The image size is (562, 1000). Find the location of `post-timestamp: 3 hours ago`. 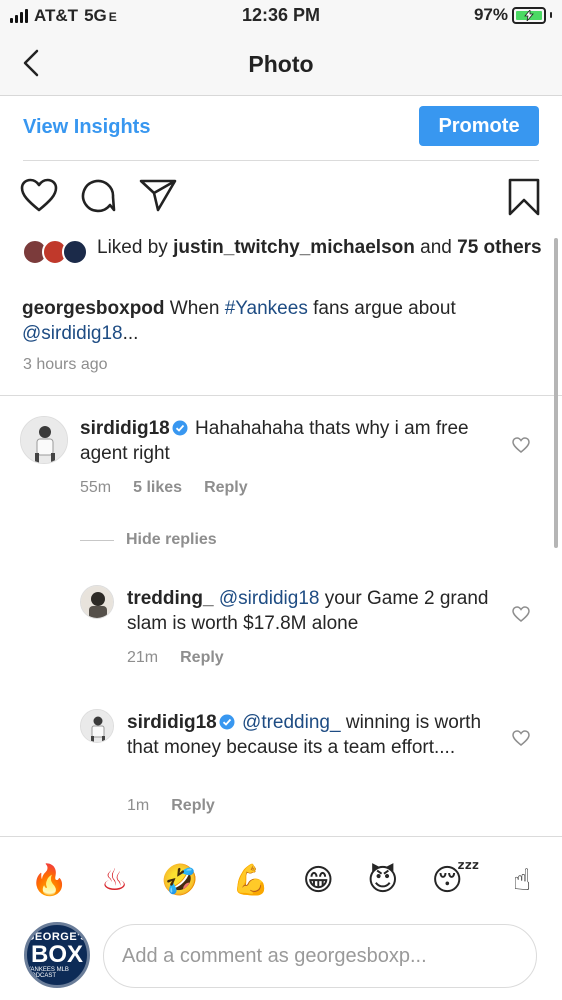

post-timestamp: 3 hours ago is located at coordinates (65, 364).